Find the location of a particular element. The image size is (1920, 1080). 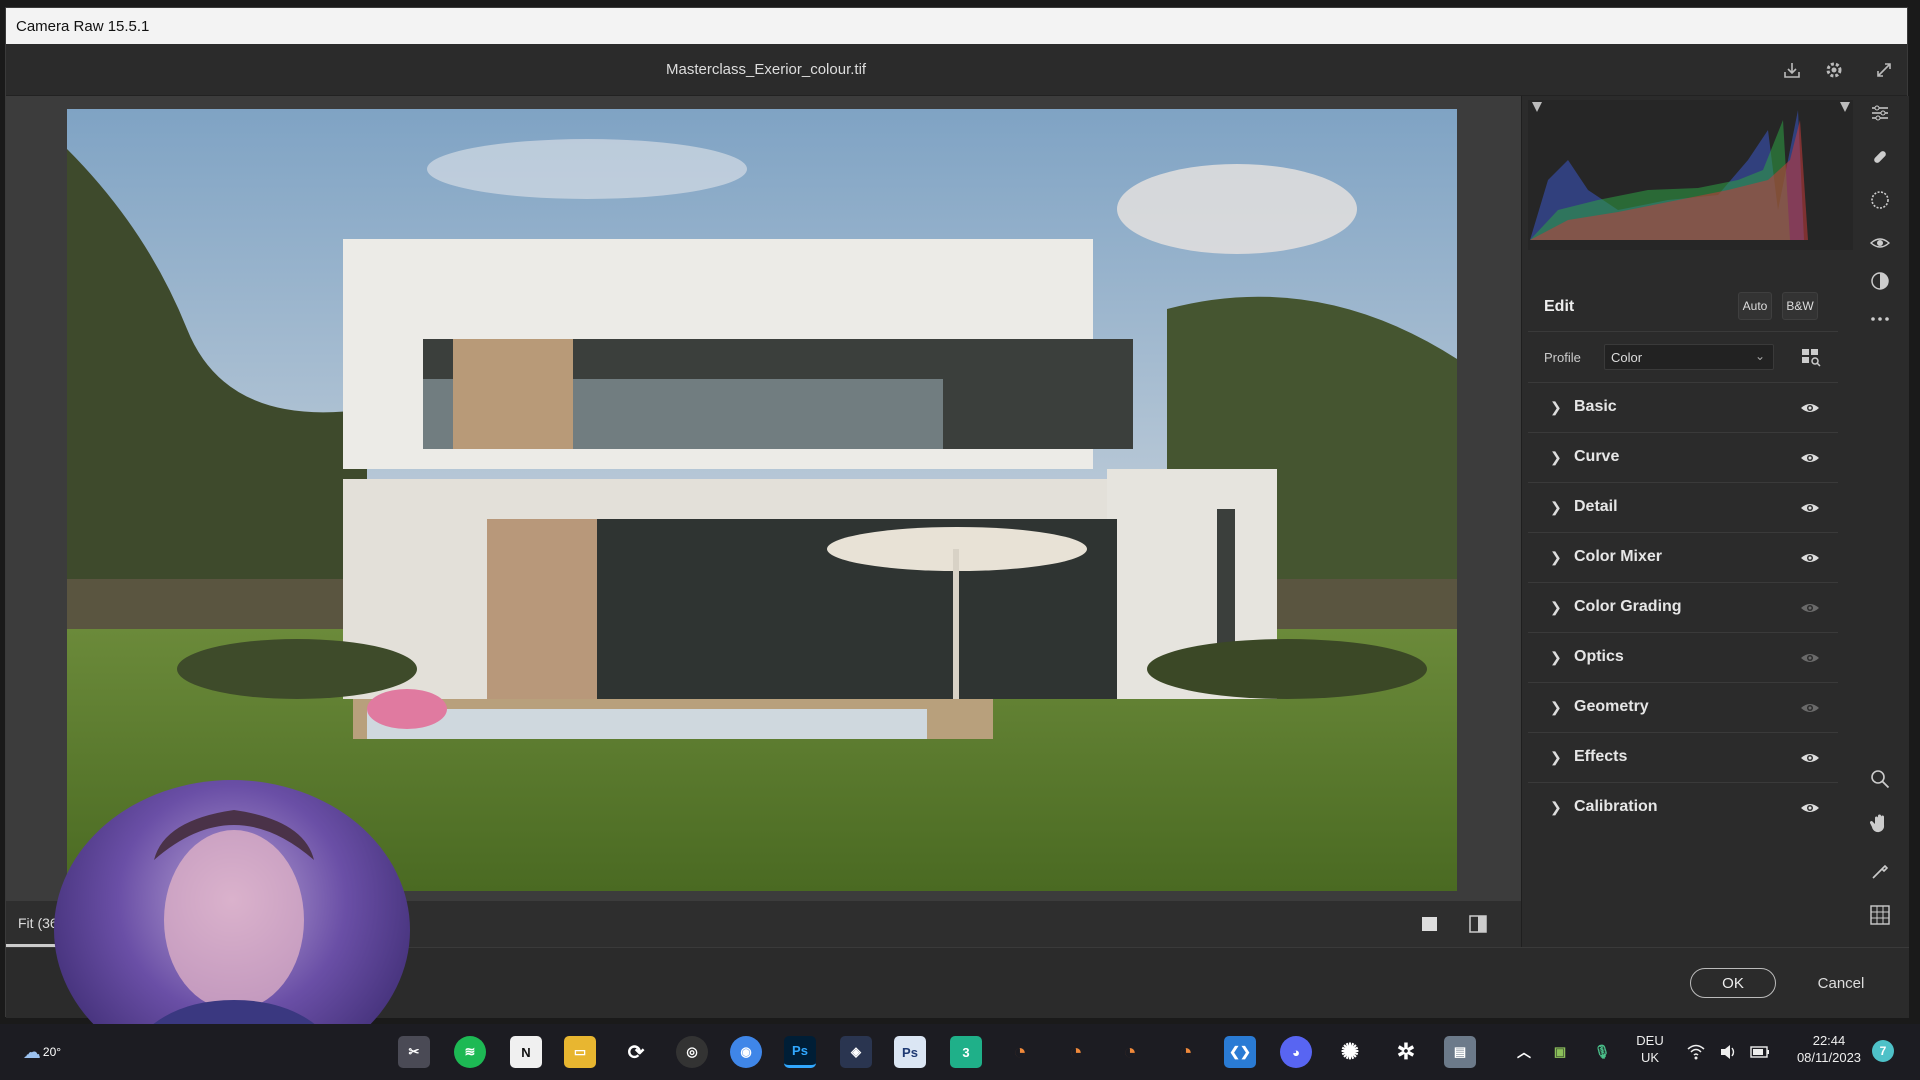

section-label: Color Grading is located at coordinates (1628, 606).